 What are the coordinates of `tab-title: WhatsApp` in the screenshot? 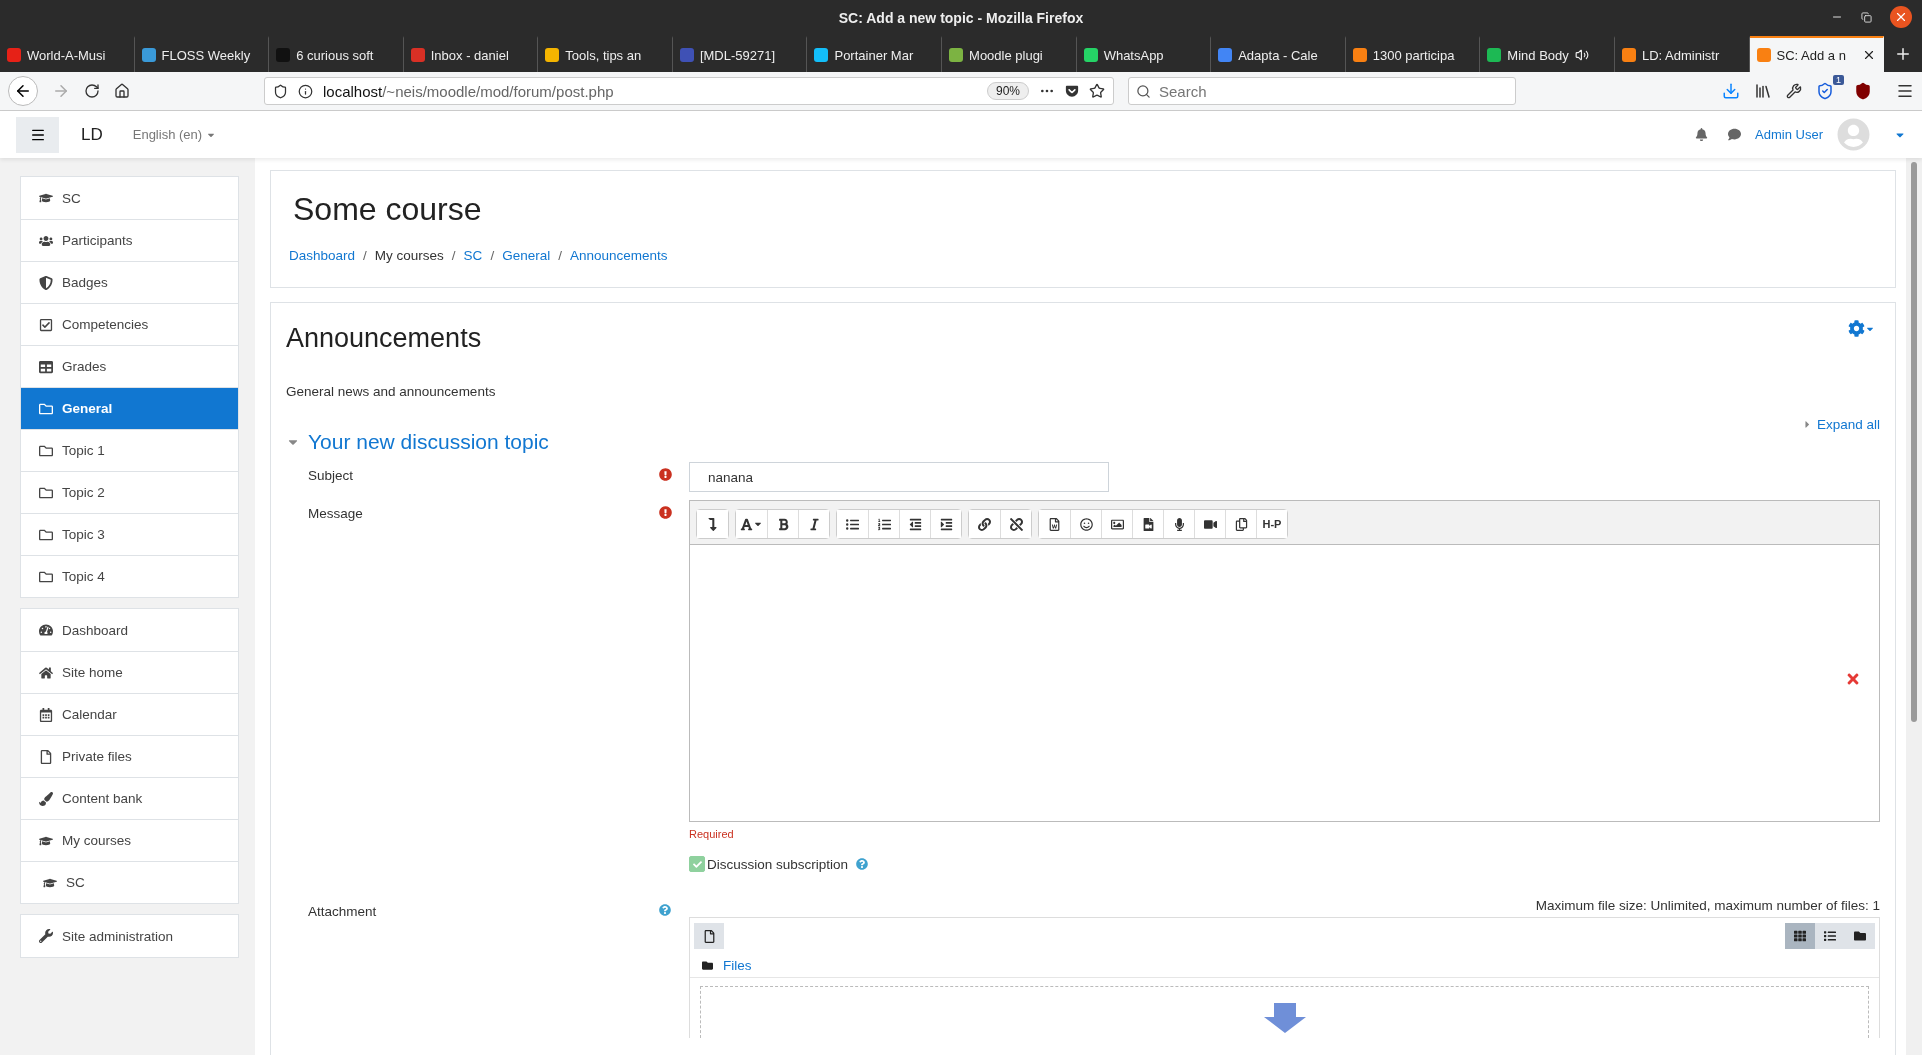 It's located at (1133, 55).